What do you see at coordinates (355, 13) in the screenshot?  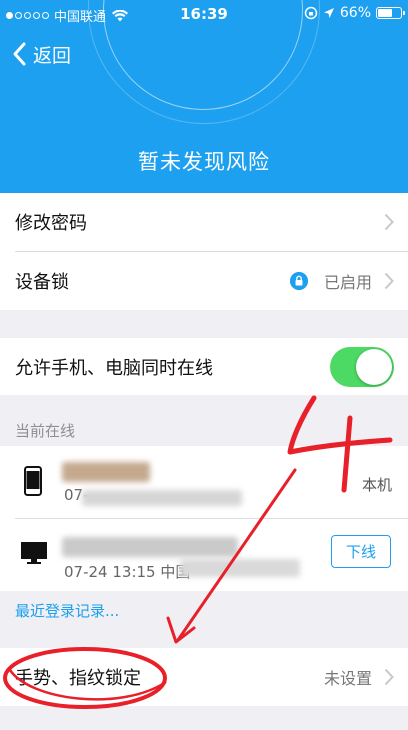 I see `battery-percent: 66%` at bounding box center [355, 13].